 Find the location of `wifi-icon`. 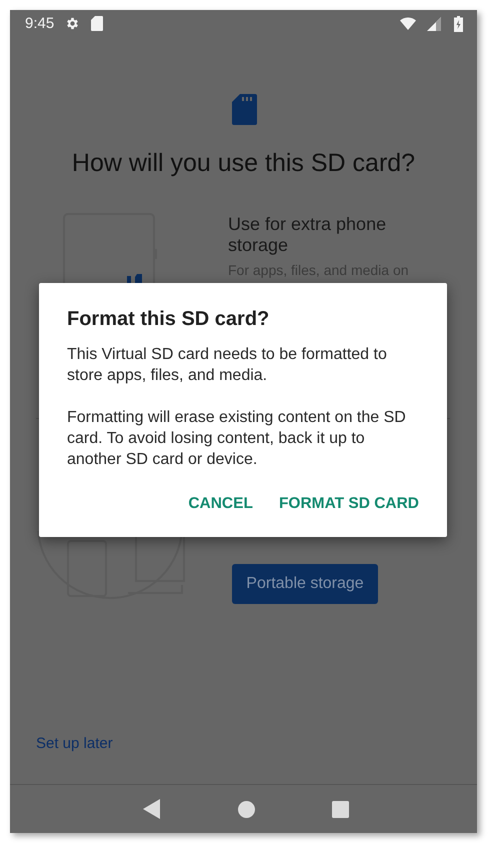

wifi-icon is located at coordinates (408, 23).